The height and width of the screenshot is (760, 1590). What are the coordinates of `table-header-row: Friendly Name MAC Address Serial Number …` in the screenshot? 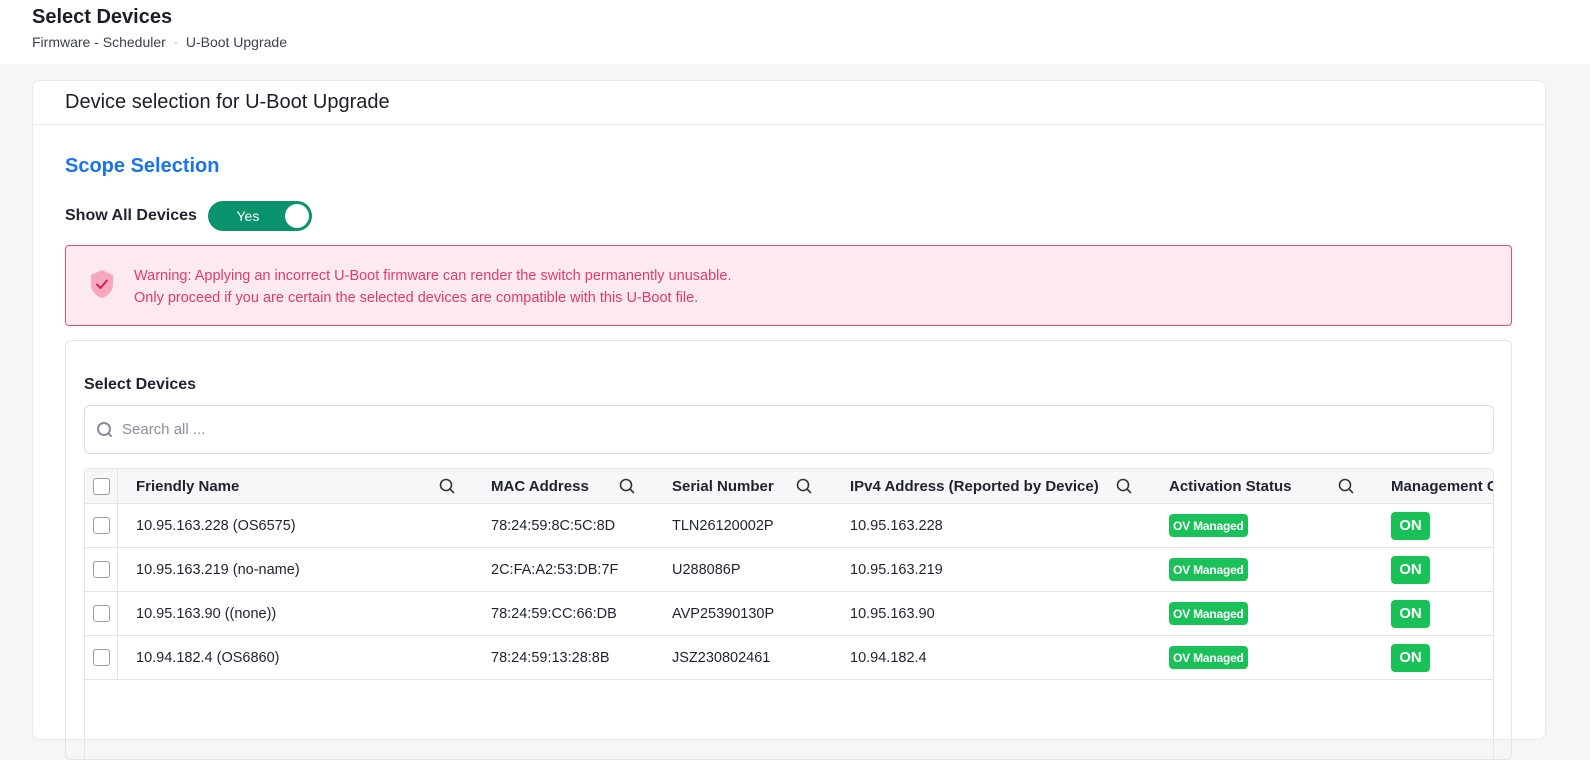 It's located at (789, 486).